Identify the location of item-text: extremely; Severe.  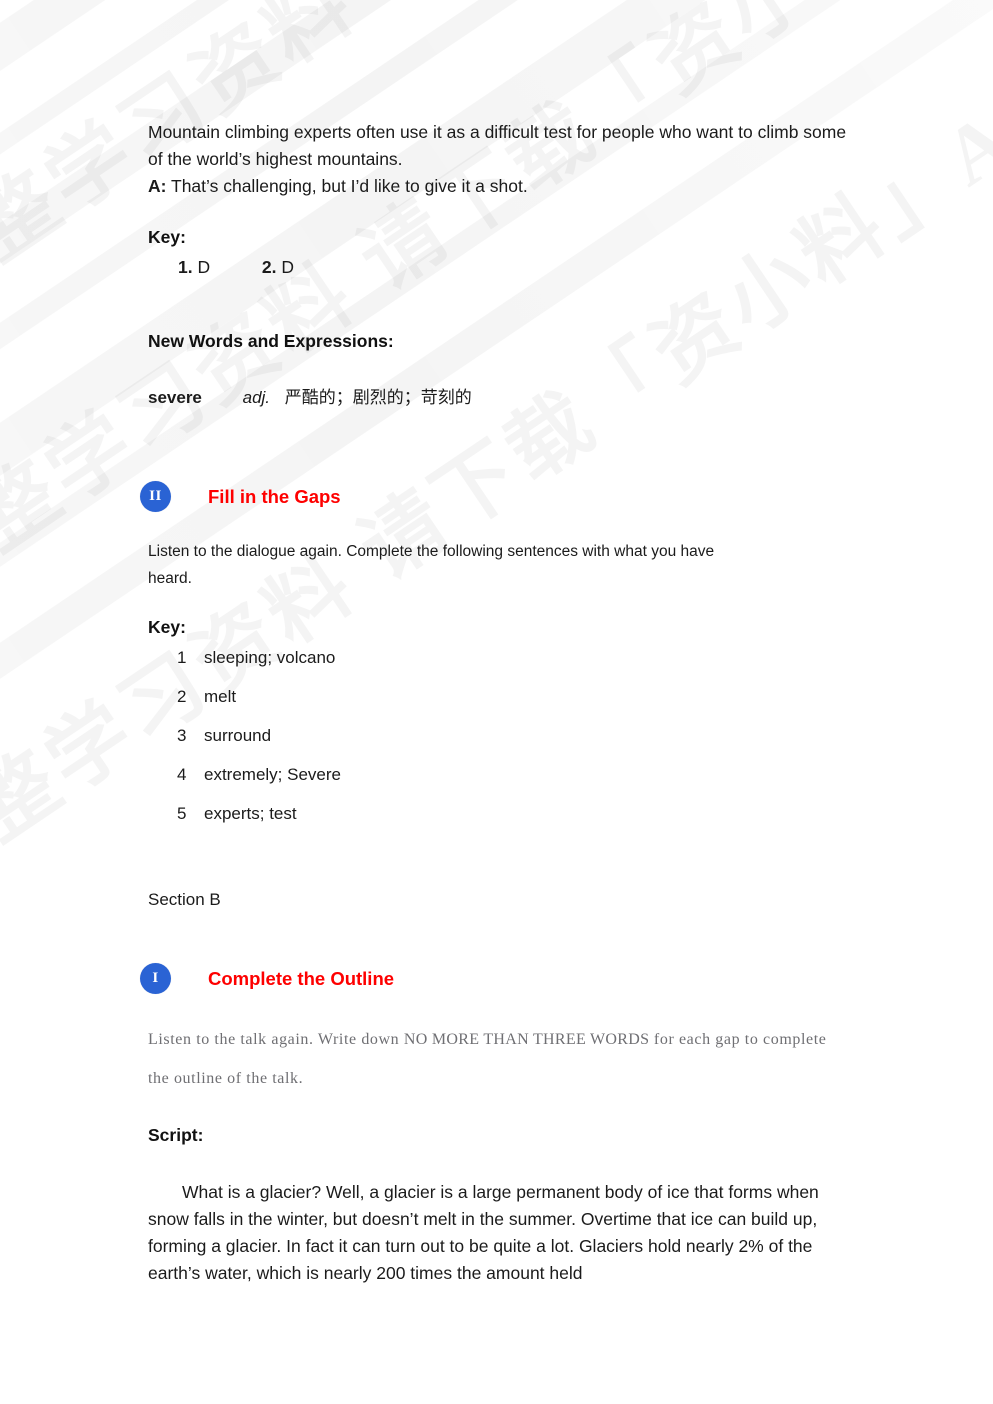
(272, 774).